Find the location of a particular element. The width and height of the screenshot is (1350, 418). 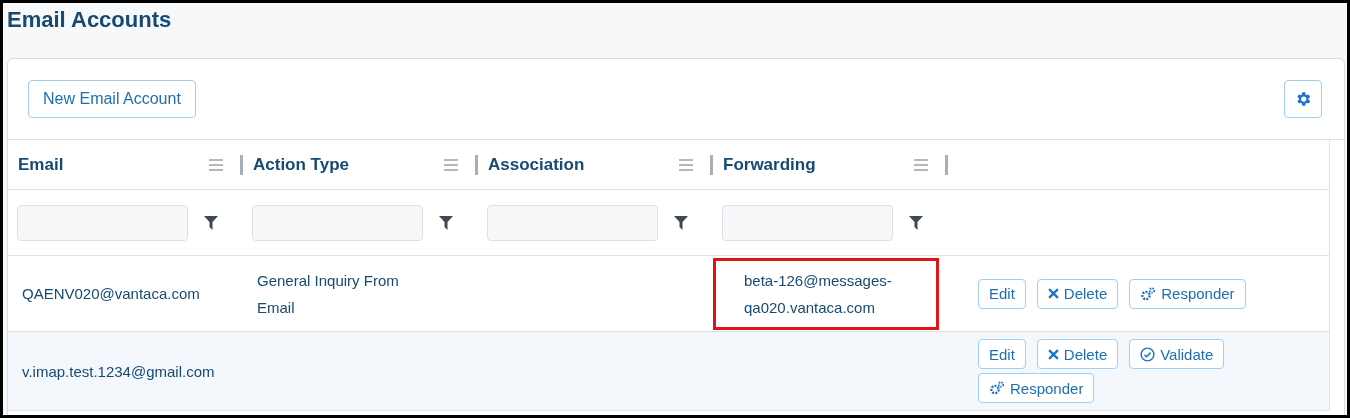

column-header: Action Type is located at coordinates (348, 164).